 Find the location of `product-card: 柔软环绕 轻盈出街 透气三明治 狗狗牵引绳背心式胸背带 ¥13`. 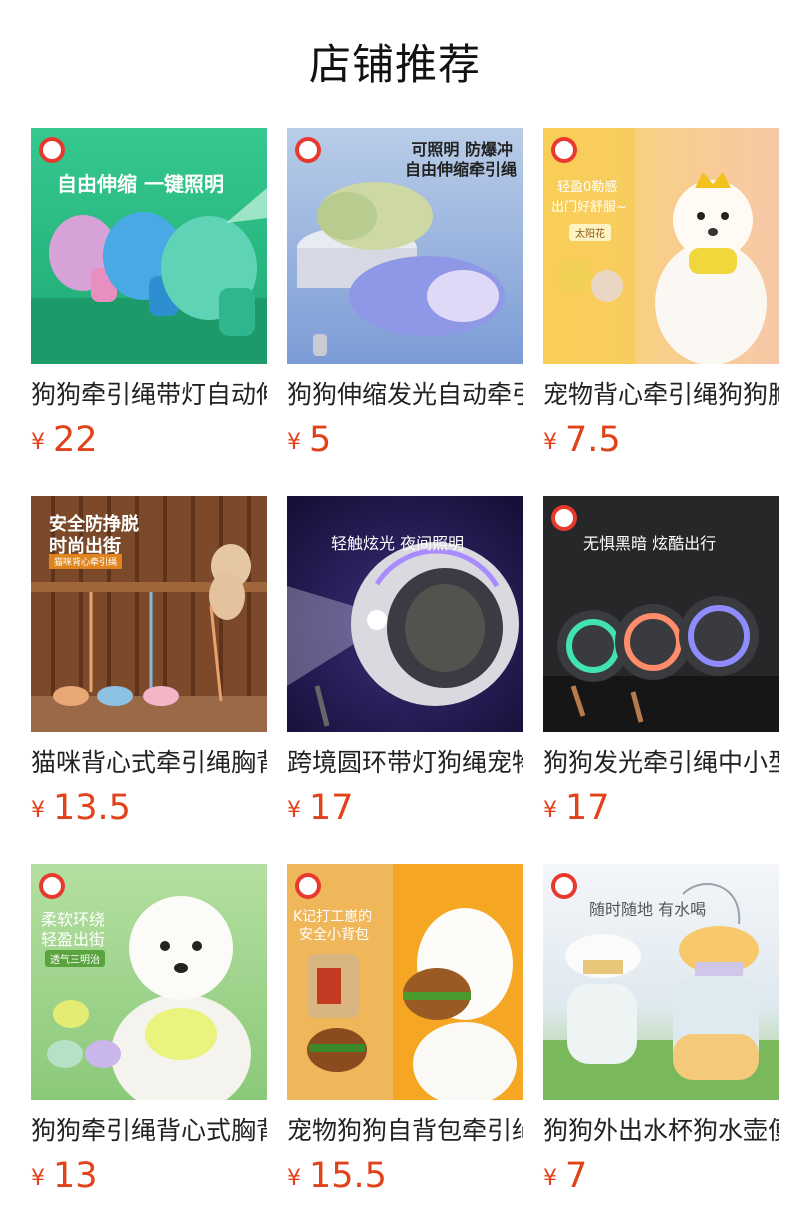

product-card: 柔软环绕 轻盈出街 透气三明治 狗狗牵引绳背心式胸背带 ¥13 is located at coordinates (149, 1048).